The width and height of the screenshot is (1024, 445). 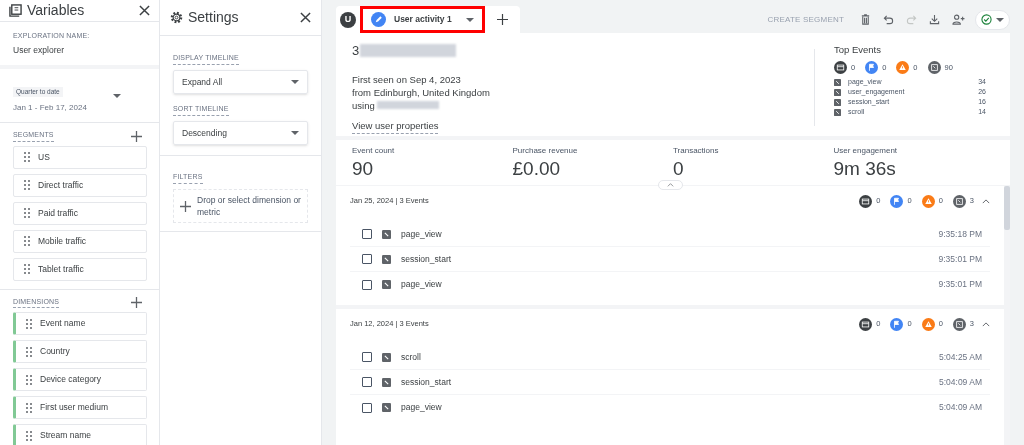 I want to click on dropdown: Expand All, so click(x=240, y=82).